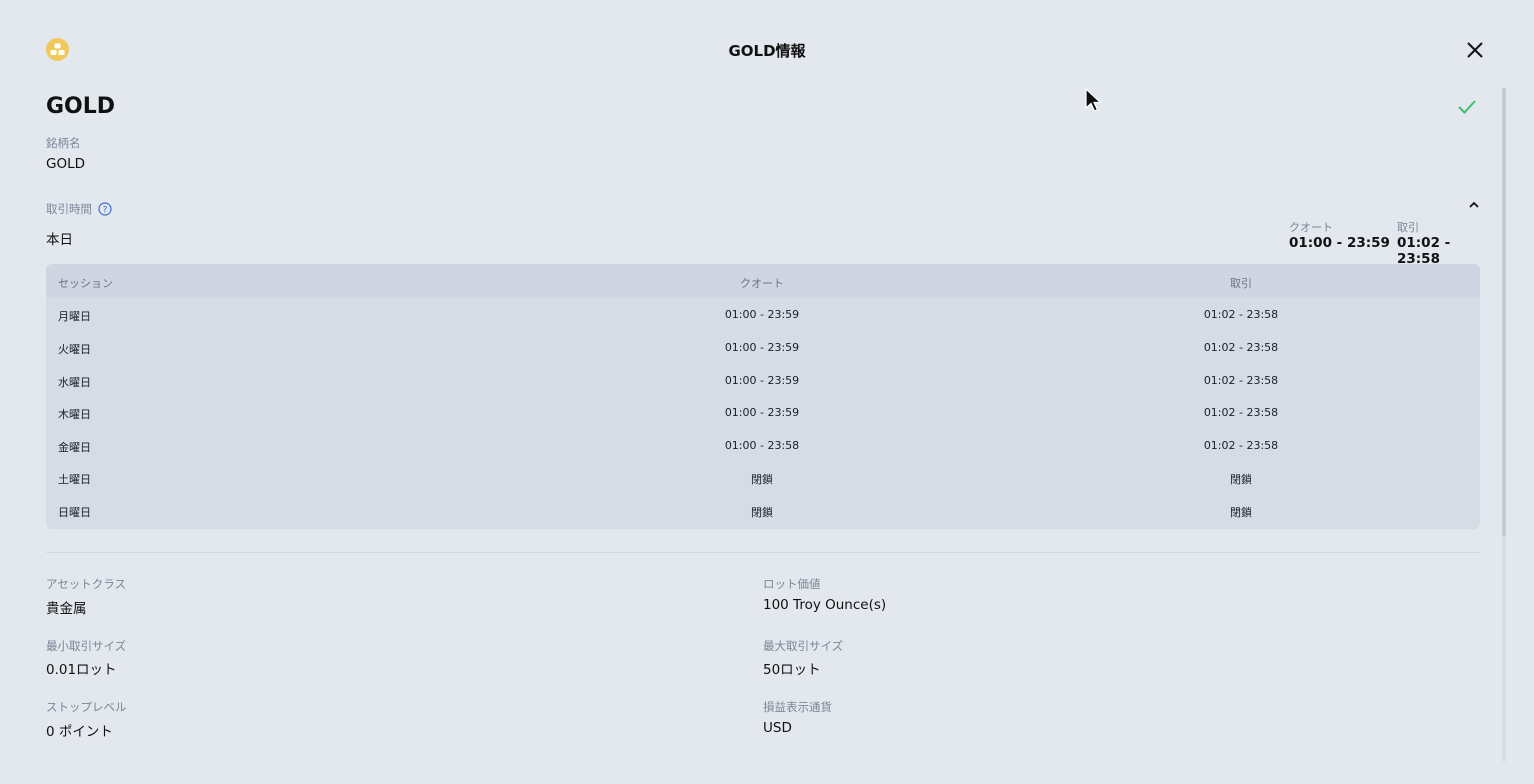 The width and height of the screenshot is (1534, 784). What do you see at coordinates (762, 283) in the screenshot?
I see `header-quote: クオート` at bounding box center [762, 283].